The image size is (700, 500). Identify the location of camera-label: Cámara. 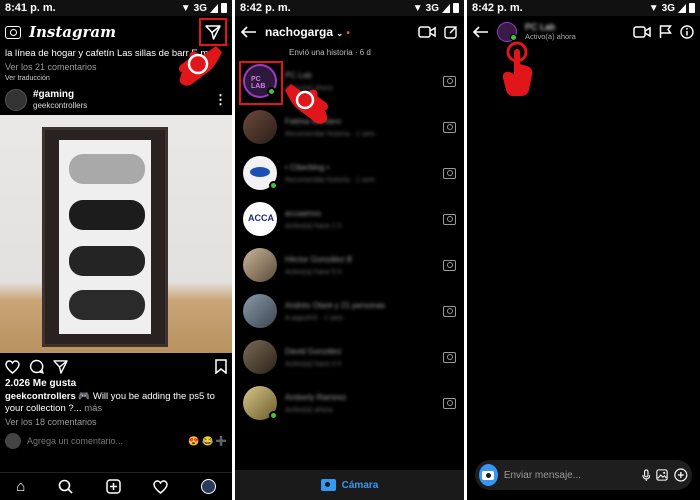
(360, 485).